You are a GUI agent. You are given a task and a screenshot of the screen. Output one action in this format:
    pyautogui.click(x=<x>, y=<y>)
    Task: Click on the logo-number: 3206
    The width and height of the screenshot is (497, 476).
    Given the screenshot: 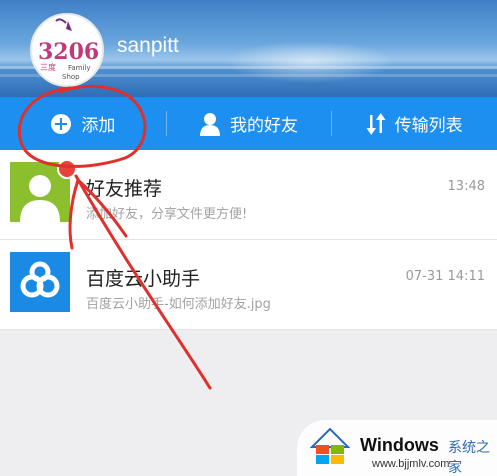 What is the action you would take?
    pyautogui.click(x=68, y=52)
    